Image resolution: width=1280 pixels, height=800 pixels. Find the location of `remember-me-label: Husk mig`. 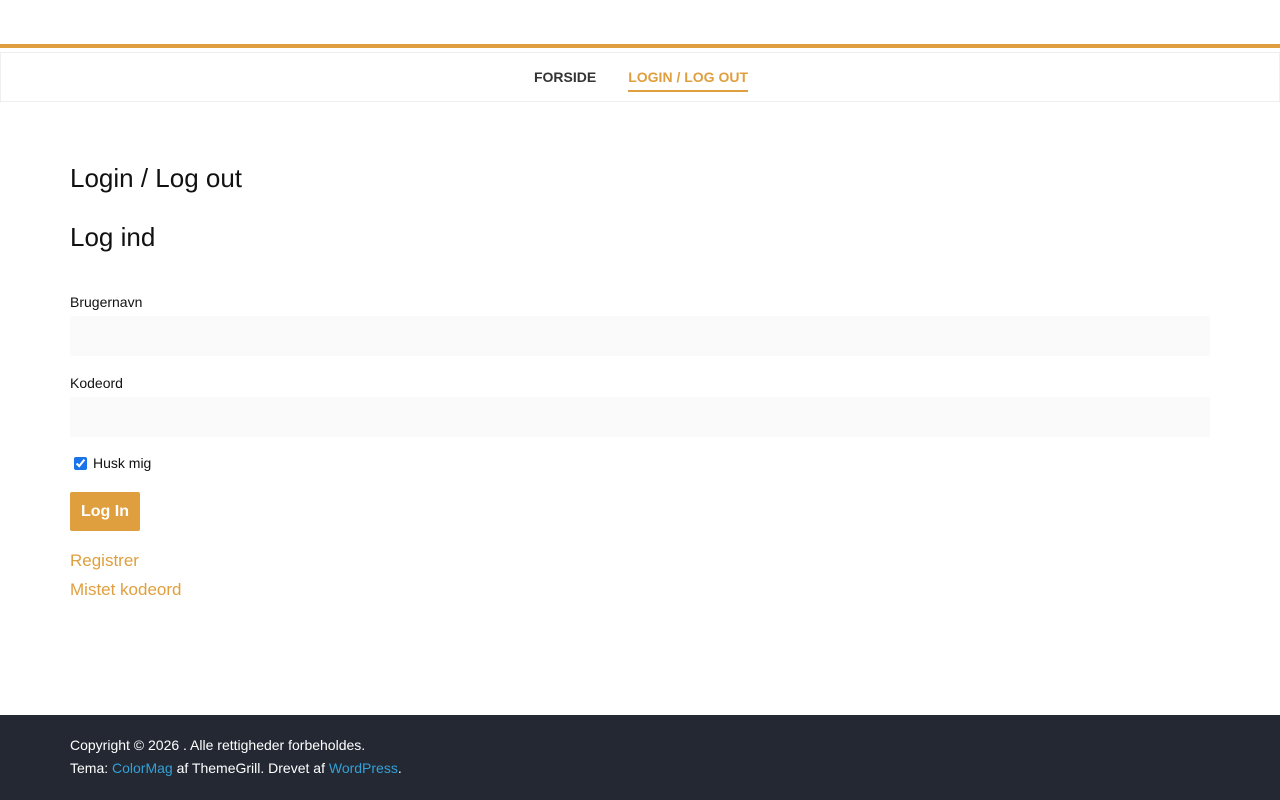

remember-me-label: Husk mig is located at coordinates (122, 463).